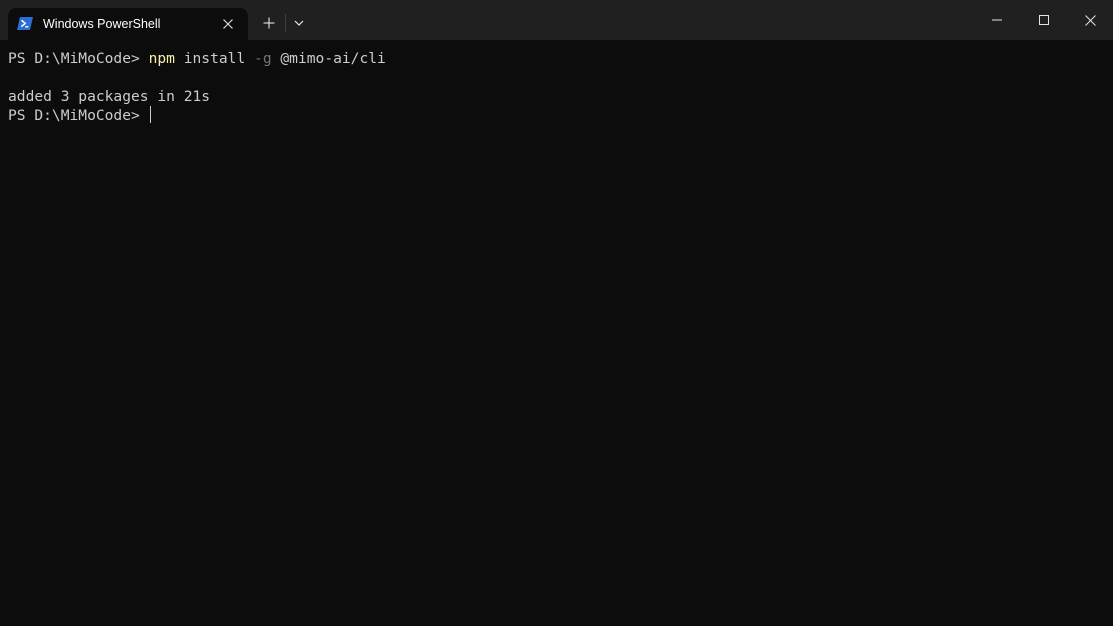 This screenshot has width=1113, height=626. What do you see at coordinates (102, 24) in the screenshot?
I see `tab-title: Windows PowerShell` at bounding box center [102, 24].